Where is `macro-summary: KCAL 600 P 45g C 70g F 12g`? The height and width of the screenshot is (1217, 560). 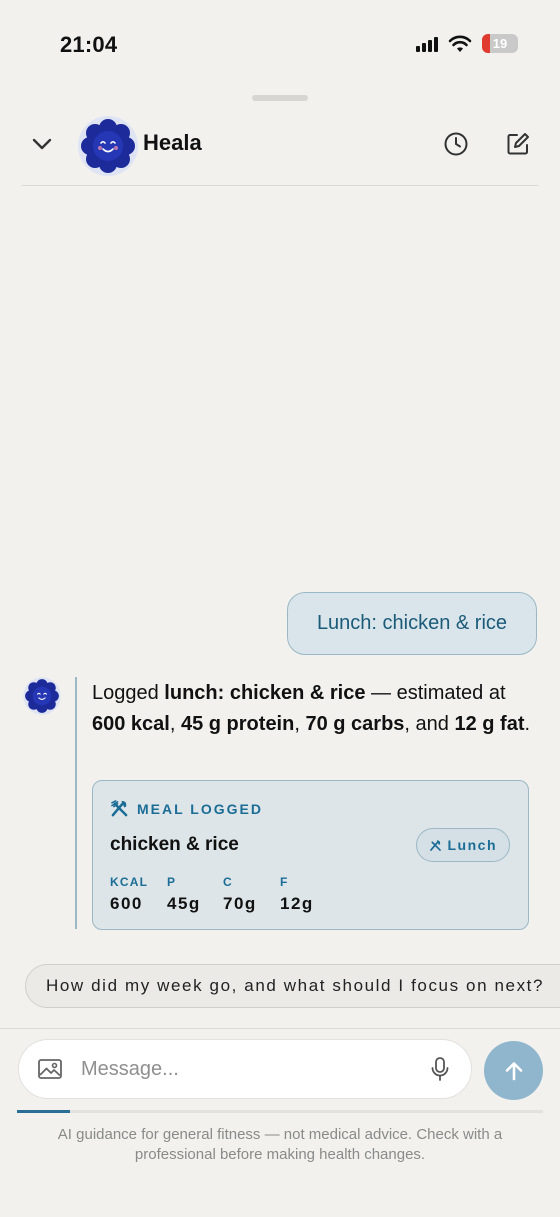
macro-summary: KCAL 600 P 45g C 70g F 12g is located at coordinates (225, 894).